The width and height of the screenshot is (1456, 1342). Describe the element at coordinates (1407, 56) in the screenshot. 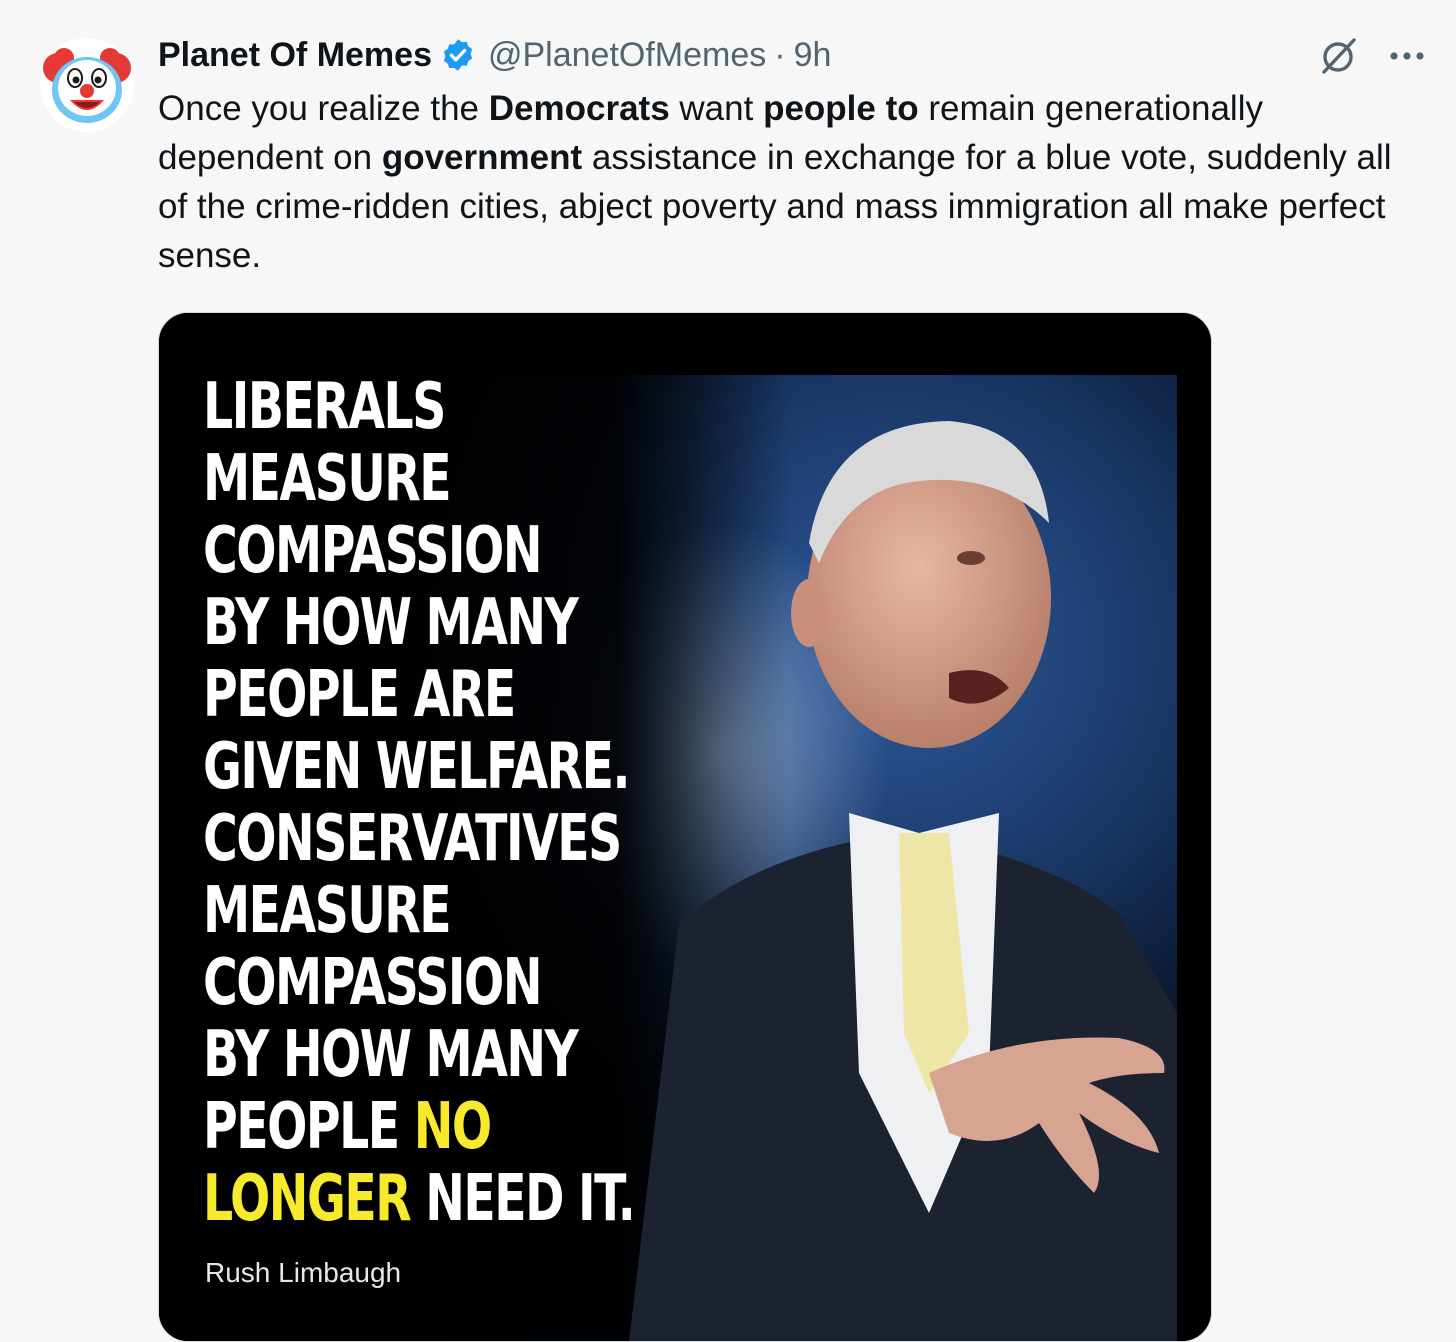

I see `more-options-icon` at that location.